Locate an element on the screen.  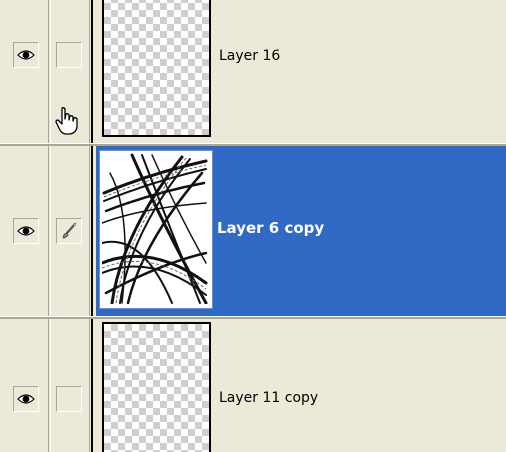
brush-icon is located at coordinates (69, 230).